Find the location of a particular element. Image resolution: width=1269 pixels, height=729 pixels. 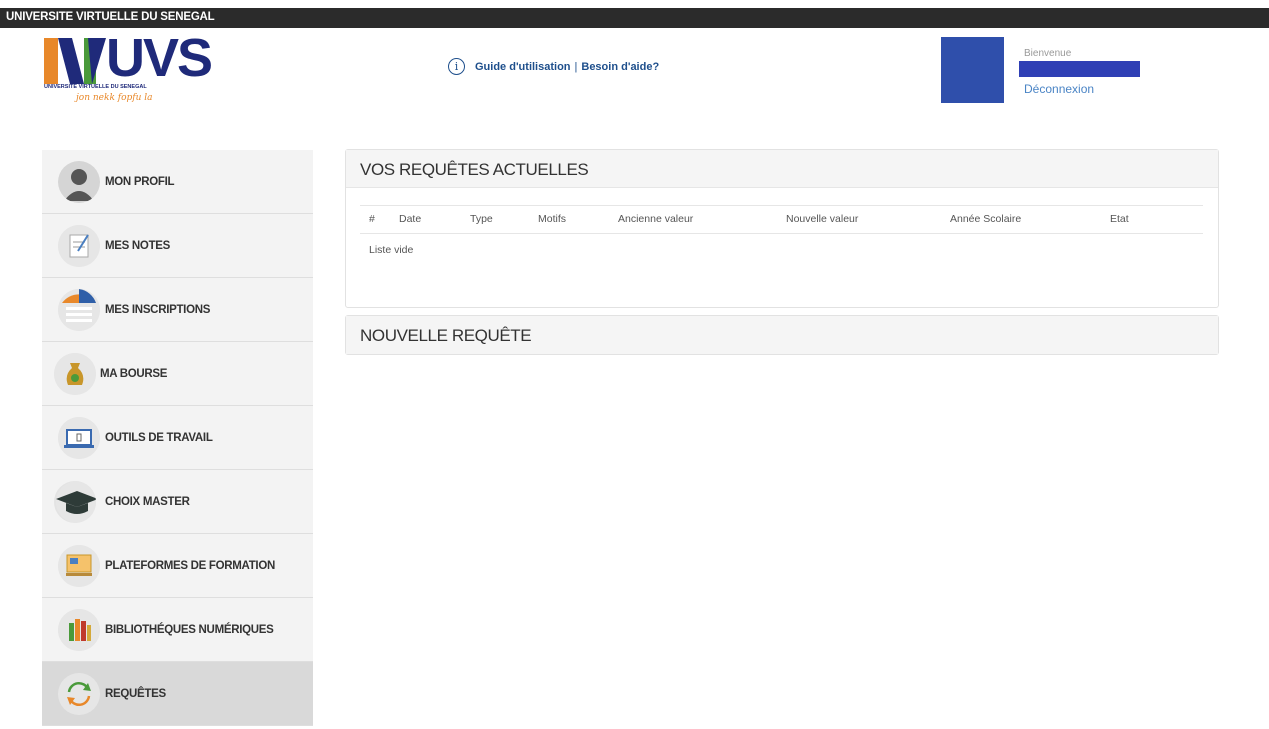

sidebar-item-label: BIBLIOTHÉQUES NUMÉRIQUES is located at coordinates (189, 629).